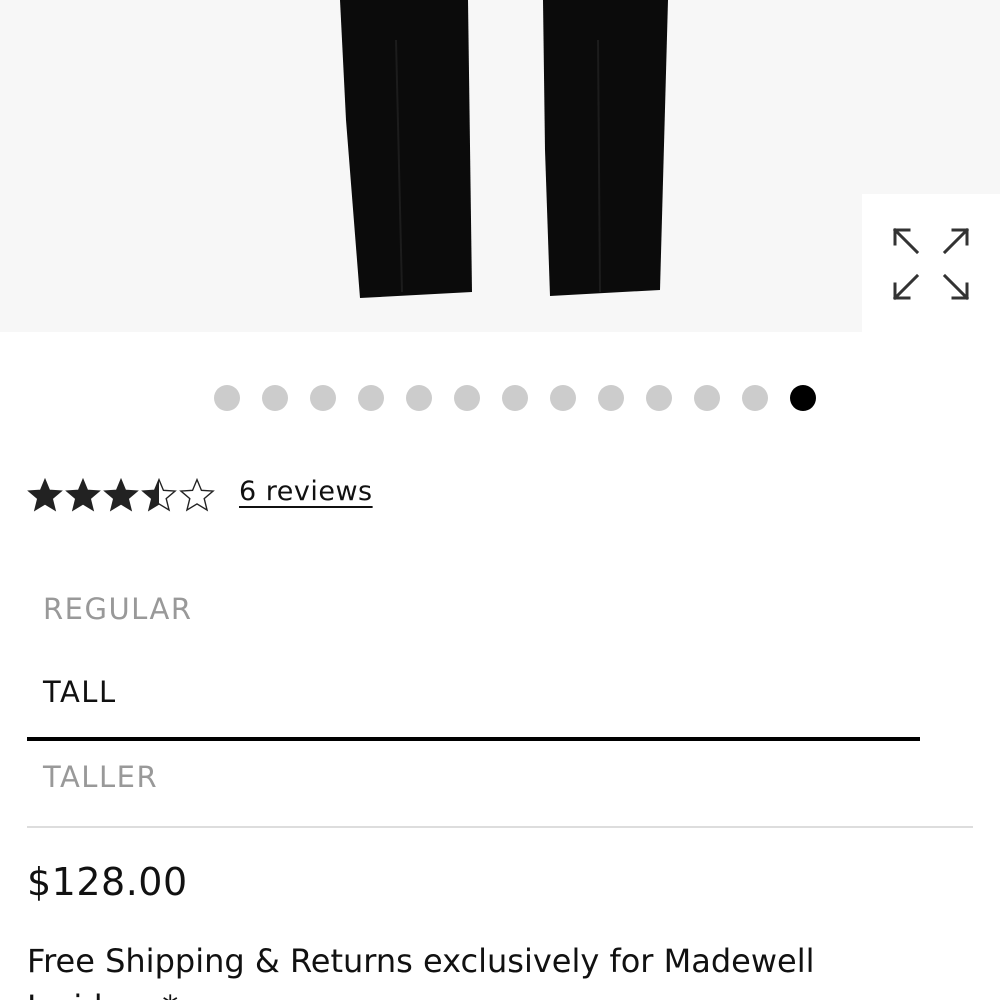  I want to click on expand-arrows-icon, so click(931, 264).